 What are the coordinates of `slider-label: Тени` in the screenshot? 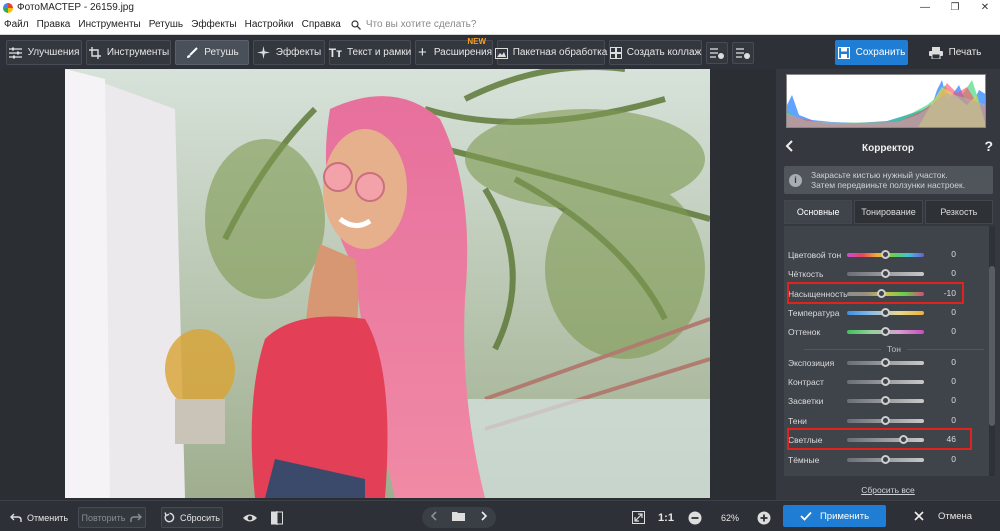 It's located at (797, 421).